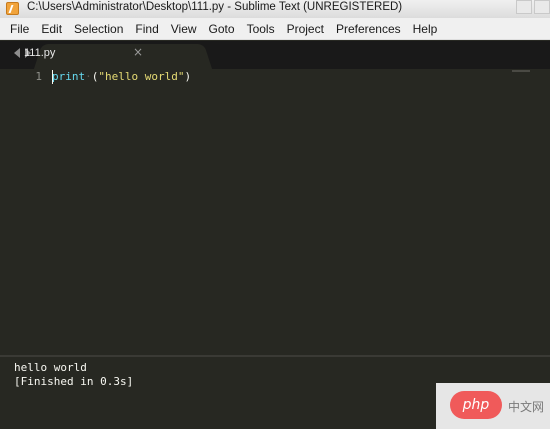 This screenshot has height=429, width=550. What do you see at coordinates (138, 52) in the screenshot?
I see `tab-close-icon: ×` at bounding box center [138, 52].